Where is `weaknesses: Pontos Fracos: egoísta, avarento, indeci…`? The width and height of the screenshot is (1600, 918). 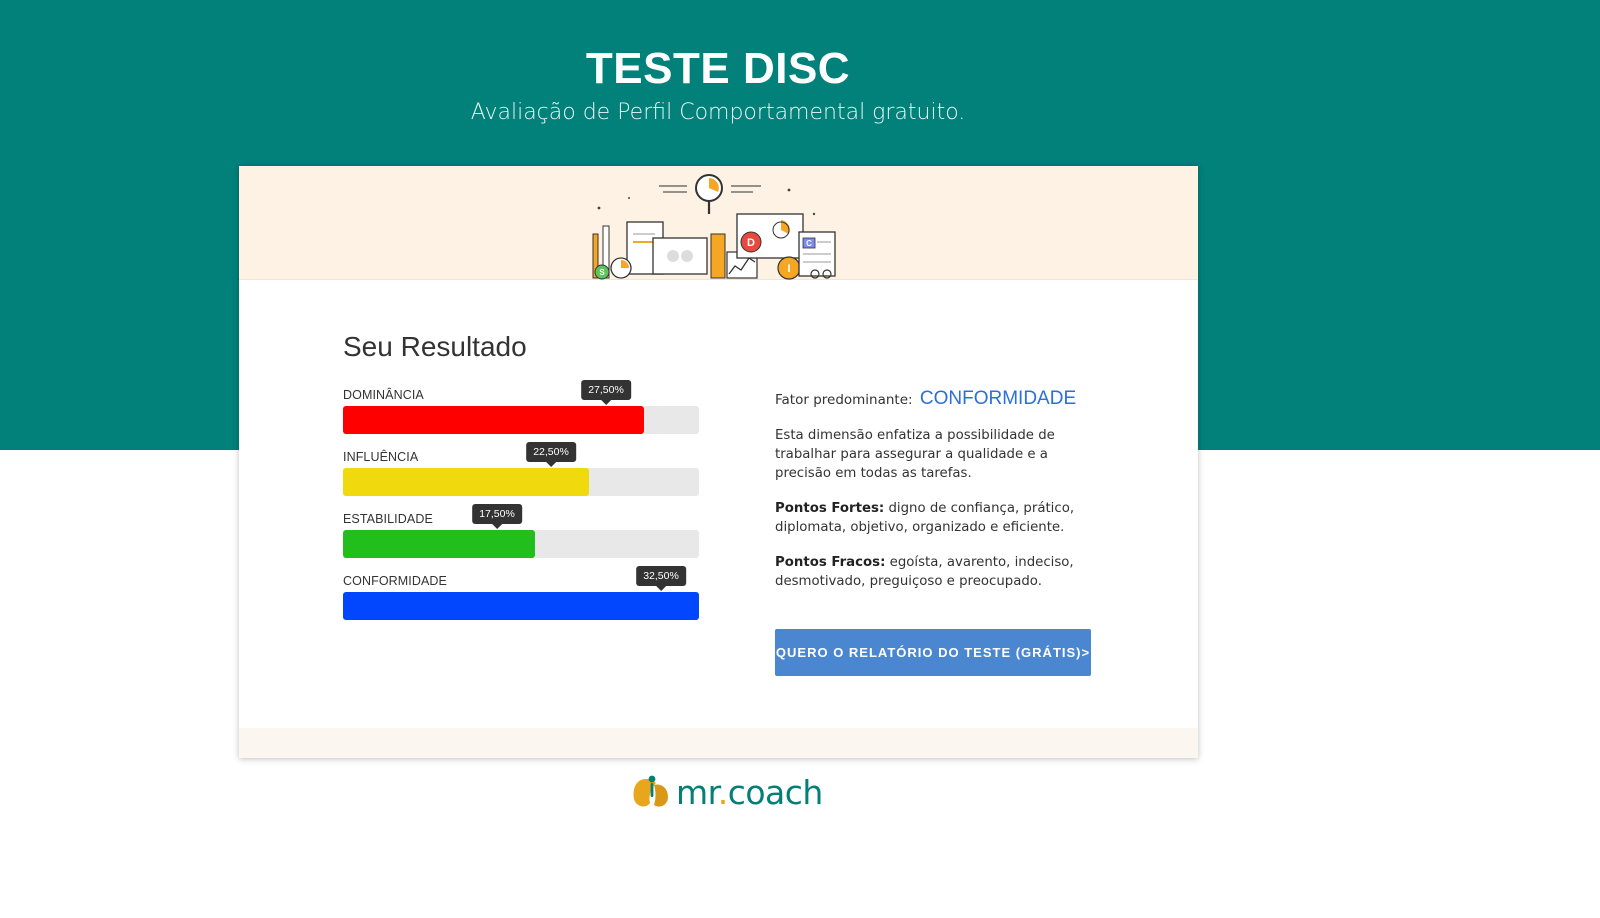
weaknesses: Pontos Fracos: egoísta, avarento, indeci… is located at coordinates (935, 572).